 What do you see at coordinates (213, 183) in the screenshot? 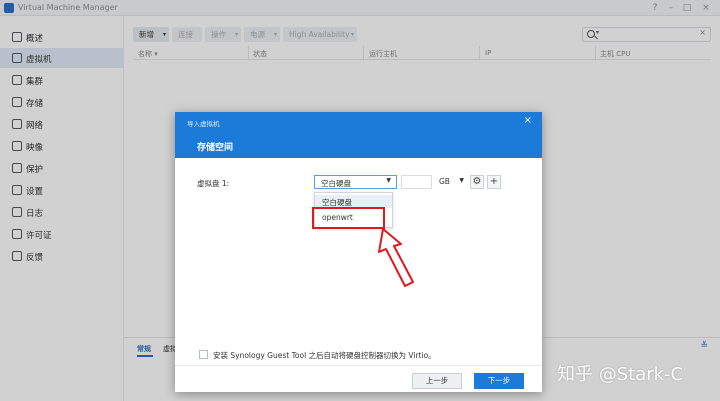
I see `virtual-disk-label: 虚拟盘 1:` at bounding box center [213, 183].